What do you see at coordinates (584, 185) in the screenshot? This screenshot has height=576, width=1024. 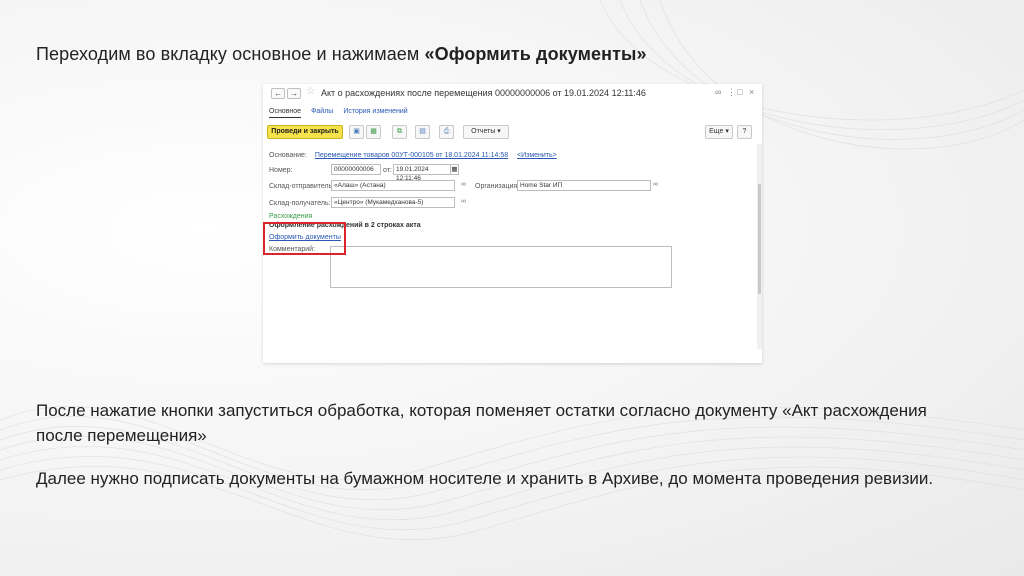 I see `organization-field: Home Star ИП` at bounding box center [584, 185].